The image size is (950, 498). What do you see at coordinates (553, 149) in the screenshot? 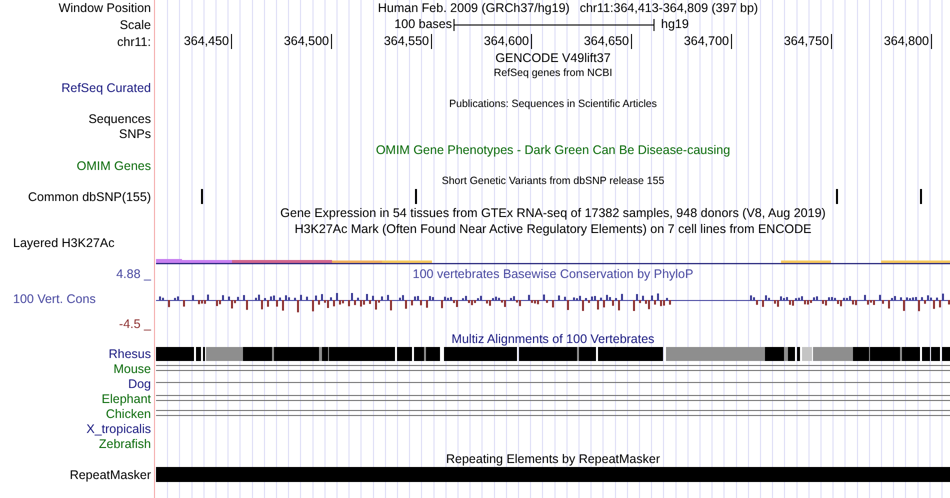
I see `track-title: OMIM Gene Phenotypes - Dark Green Can Be Disease-causing` at bounding box center [553, 149].